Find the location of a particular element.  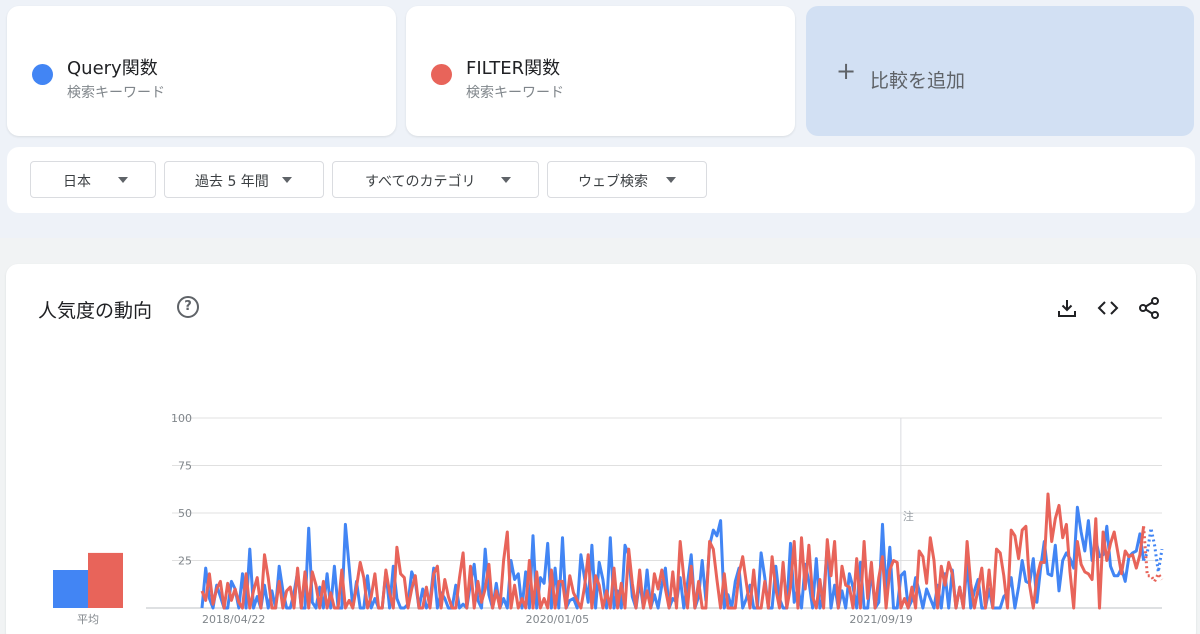

y-tick-label: 75 is located at coordinates (185, 466).